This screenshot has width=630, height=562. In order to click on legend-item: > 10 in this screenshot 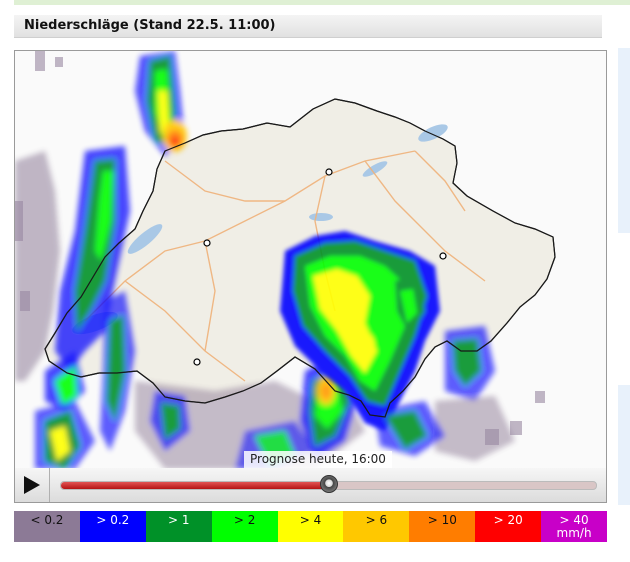, I will do `click(442, 526)`.